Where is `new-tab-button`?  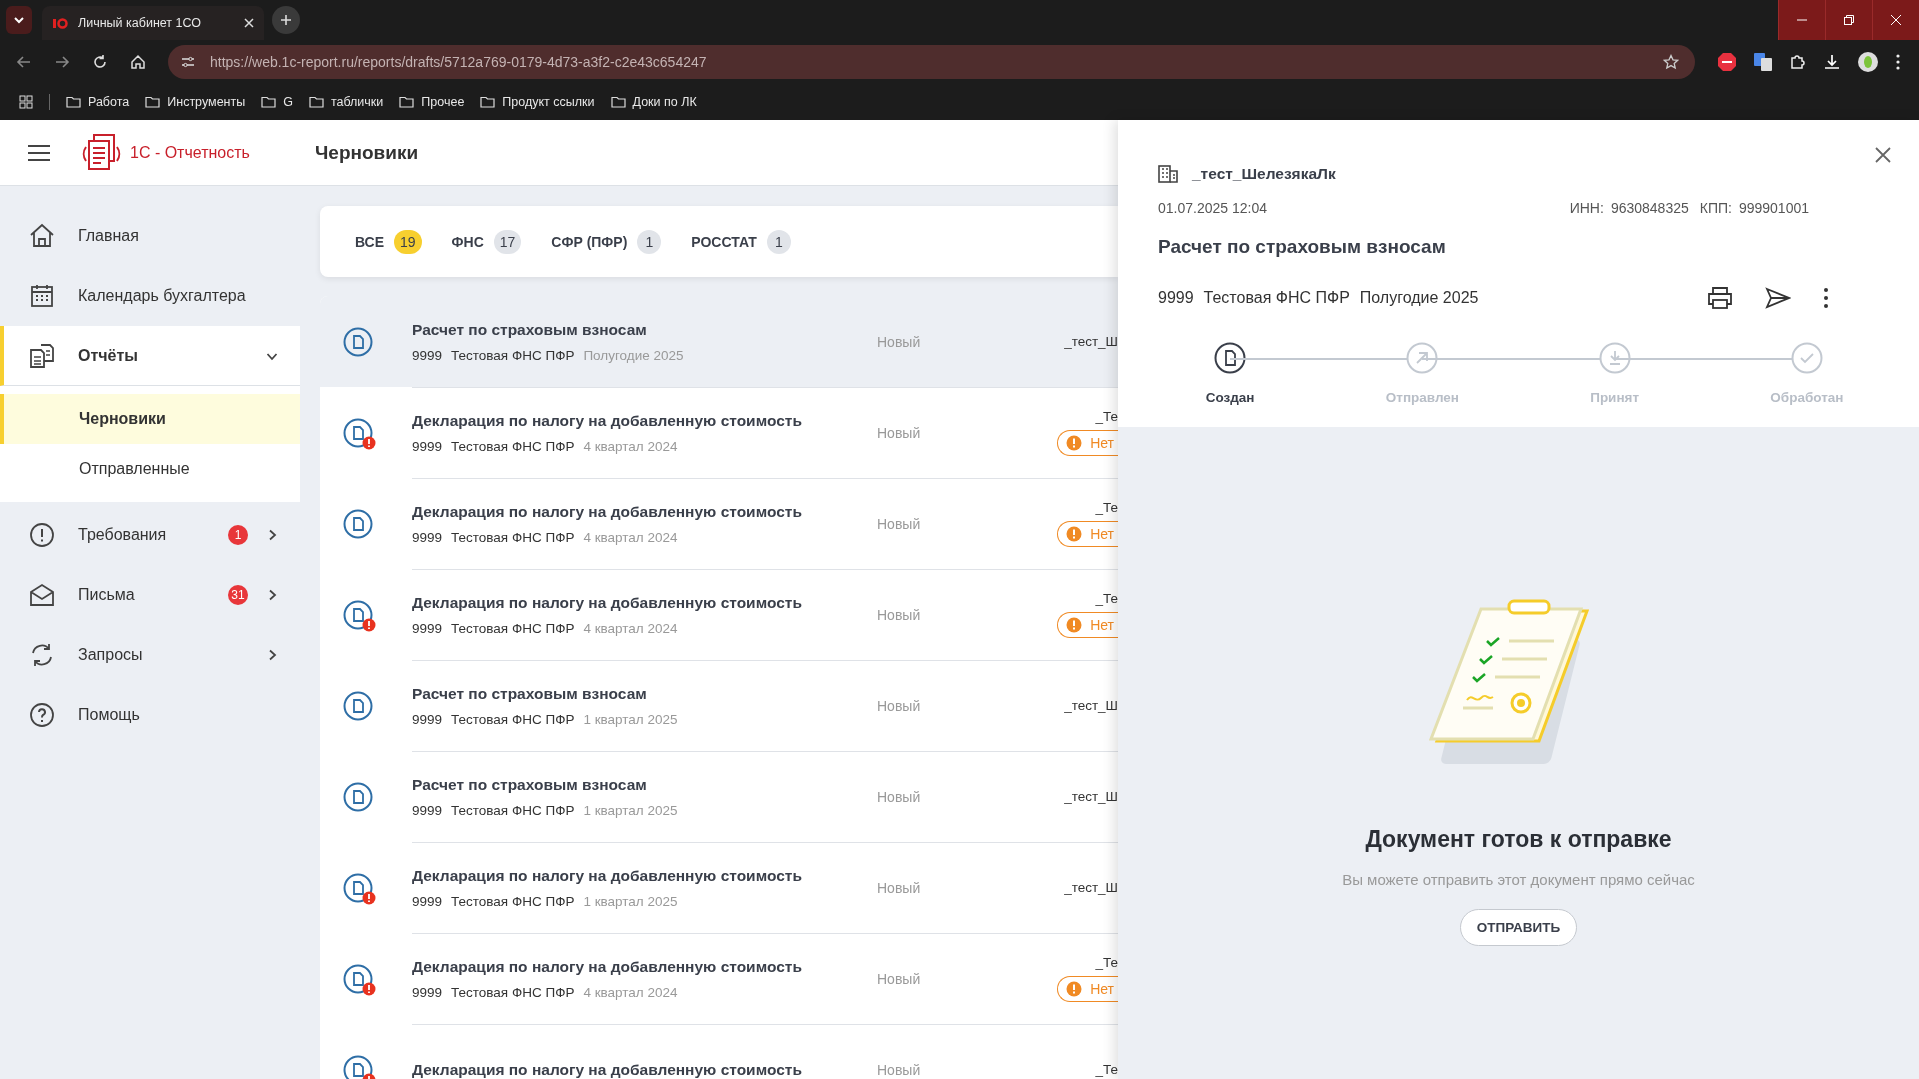
new-tab-button is located at coordinates (286, 20).